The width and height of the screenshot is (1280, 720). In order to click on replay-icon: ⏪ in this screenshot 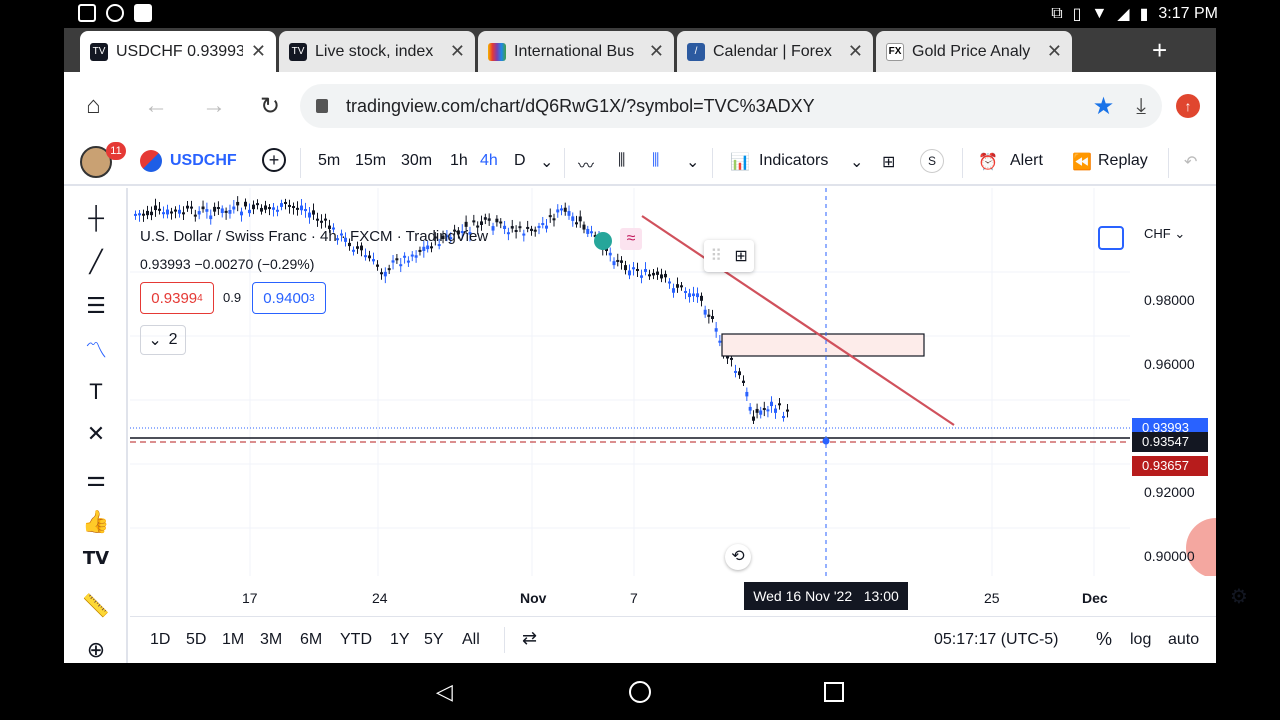, I will do `click(1082, 162)`.